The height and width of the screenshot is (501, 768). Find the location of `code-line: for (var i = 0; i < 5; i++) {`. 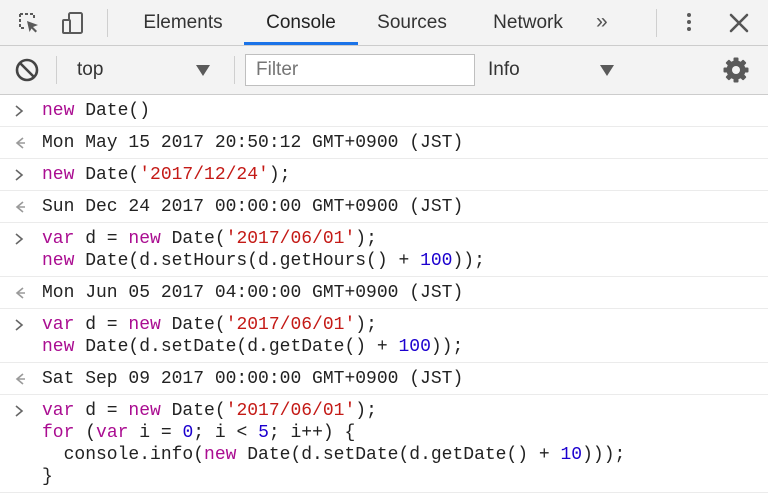

code-line: for (var i = 0; i < 5; i++) { is located at coordinates (405, 433).